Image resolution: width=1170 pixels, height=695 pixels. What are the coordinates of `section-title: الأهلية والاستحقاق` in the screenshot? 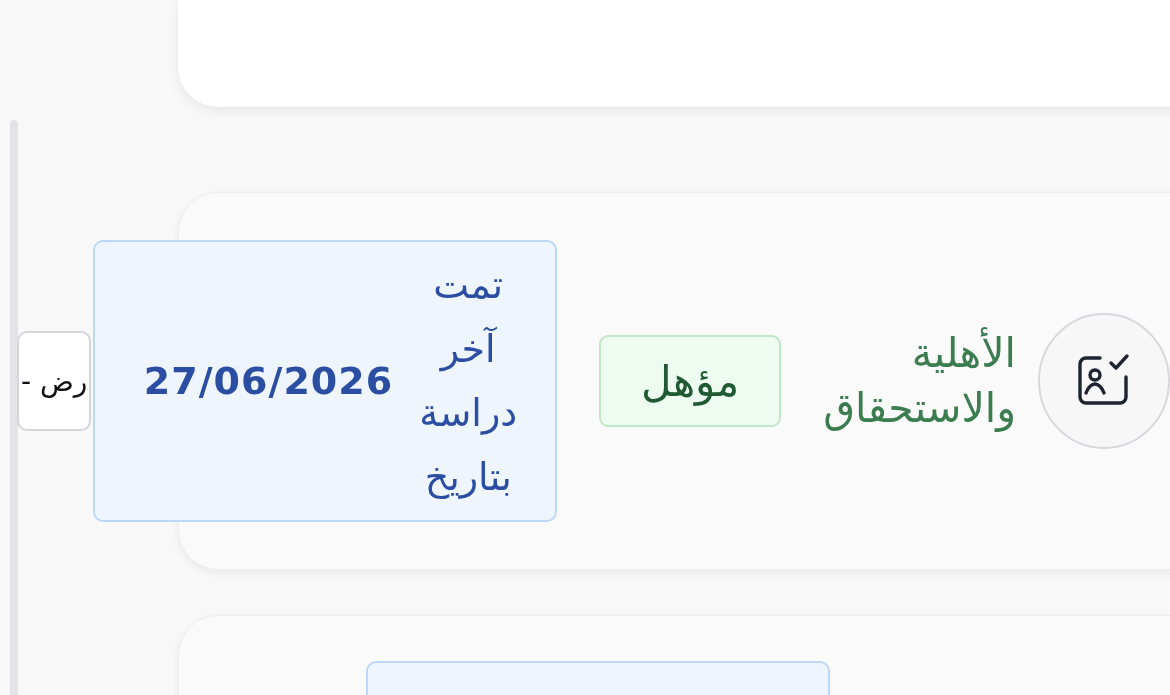 It's located at (919, 380).